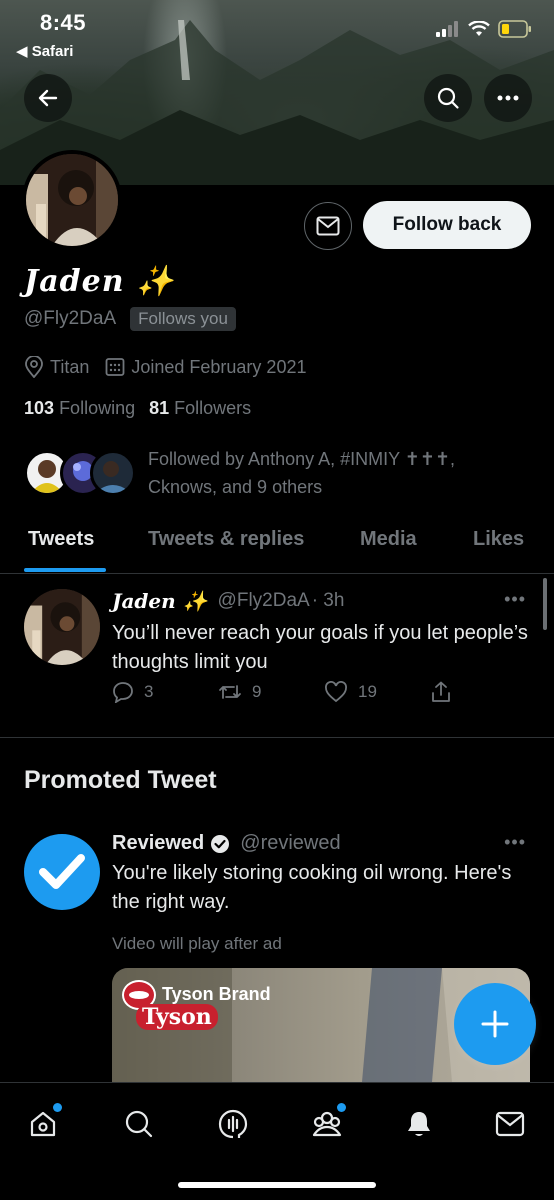 The width and height of the screenshot is (554, 1200). Describe the element at coordinates (545, 604) in the screenshot. I see `scrollbar` at that location.